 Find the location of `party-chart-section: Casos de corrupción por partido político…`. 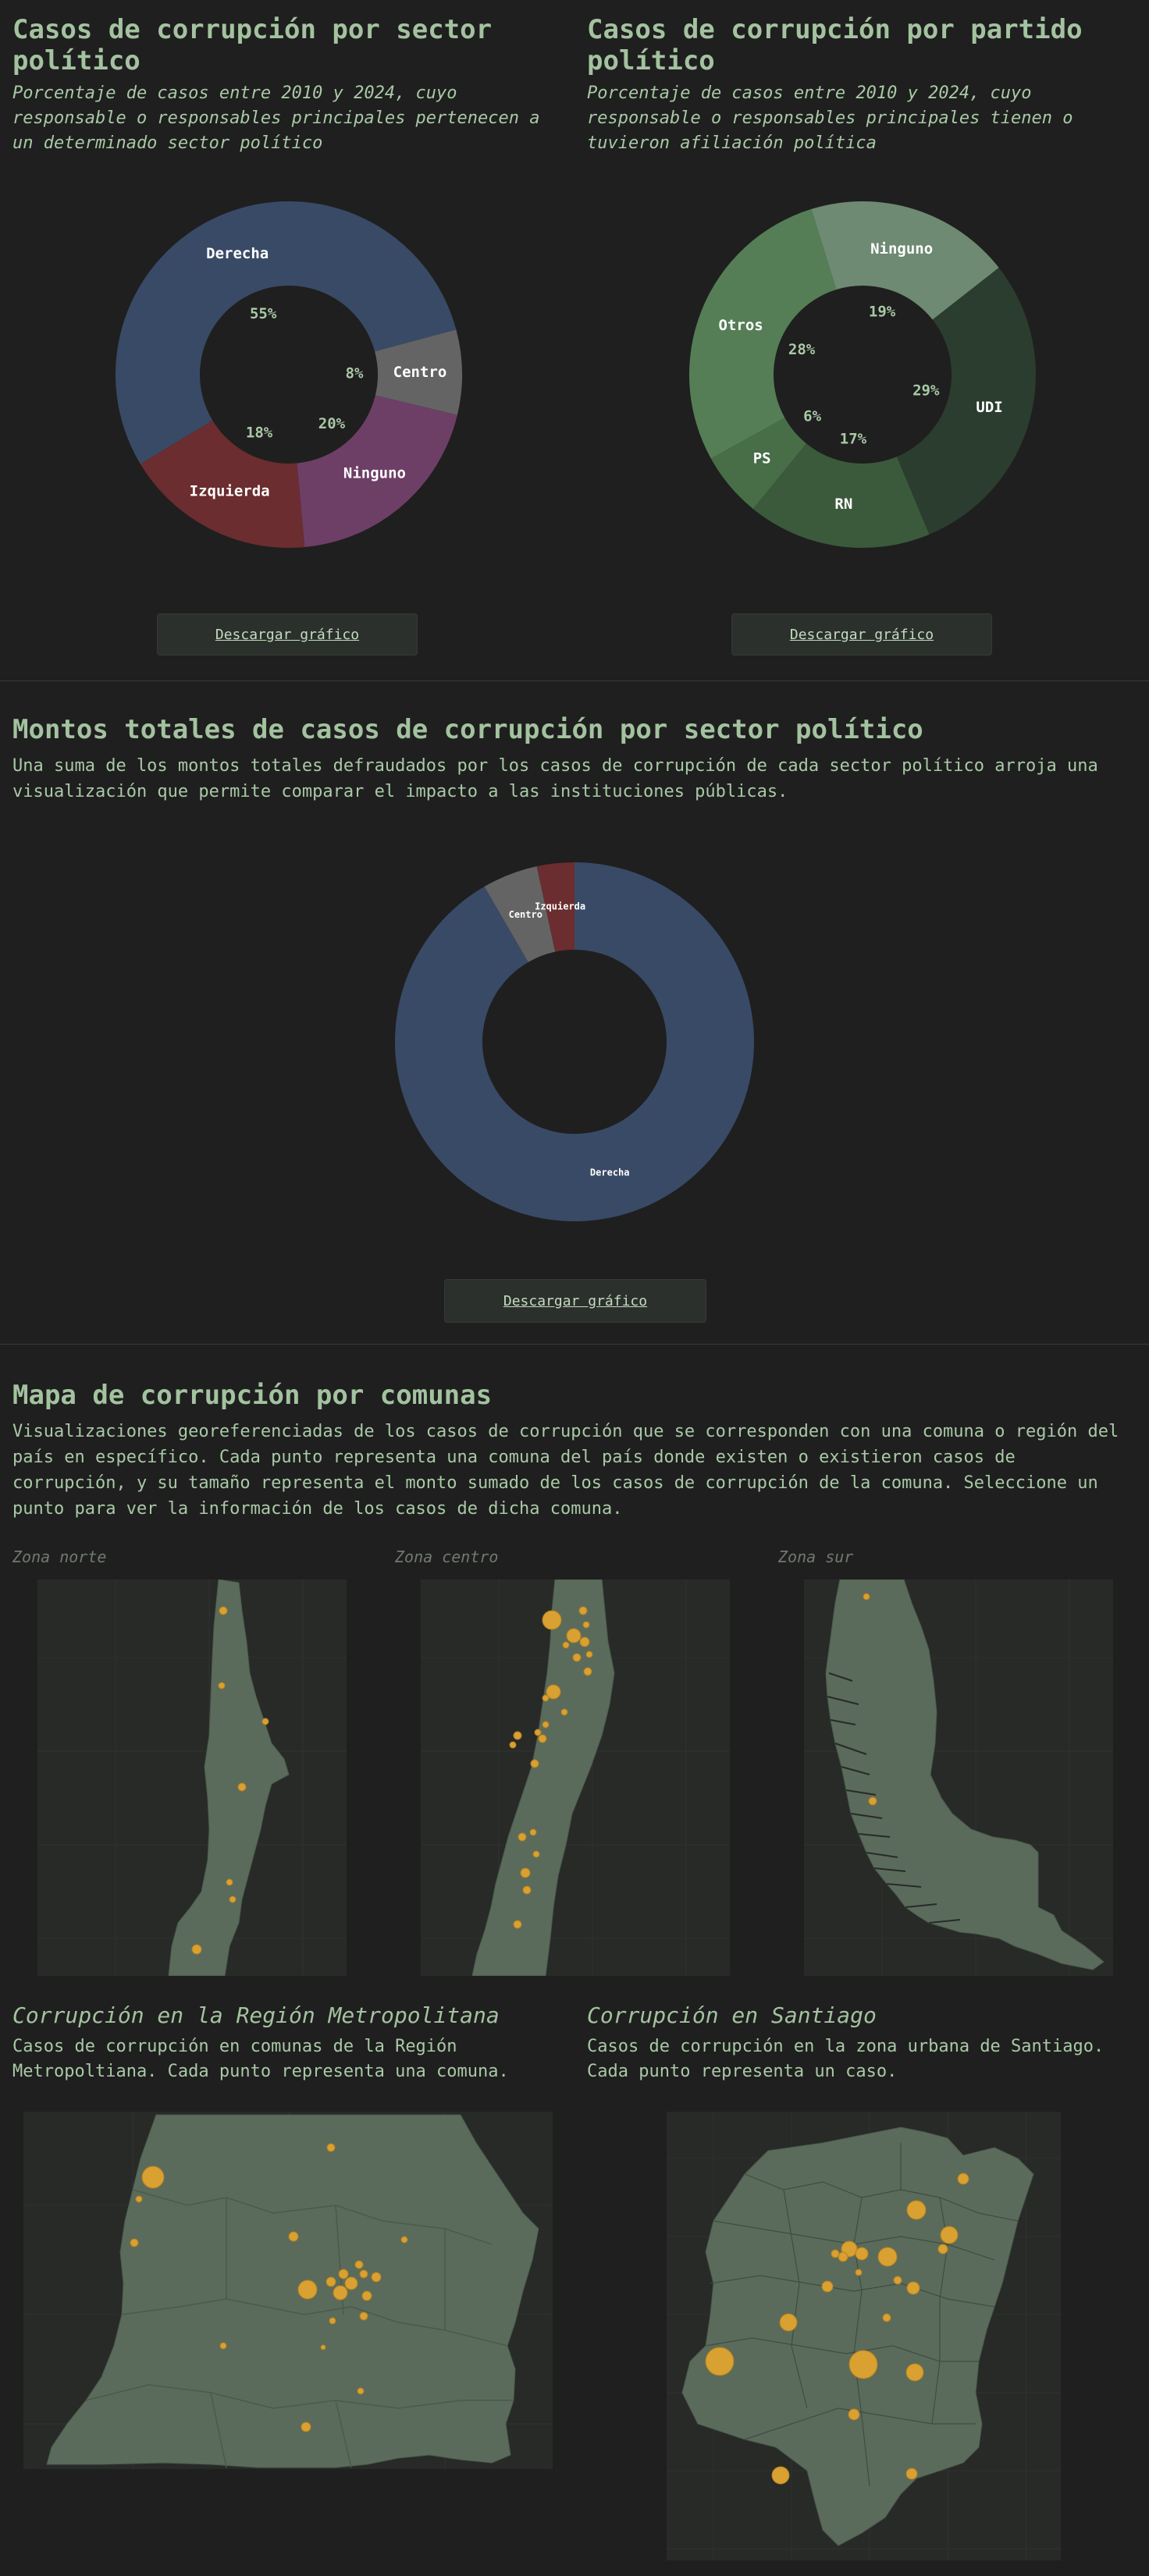

party-chart-section: Casos de corrupción por partido político… is located at coordinates (860, 85).